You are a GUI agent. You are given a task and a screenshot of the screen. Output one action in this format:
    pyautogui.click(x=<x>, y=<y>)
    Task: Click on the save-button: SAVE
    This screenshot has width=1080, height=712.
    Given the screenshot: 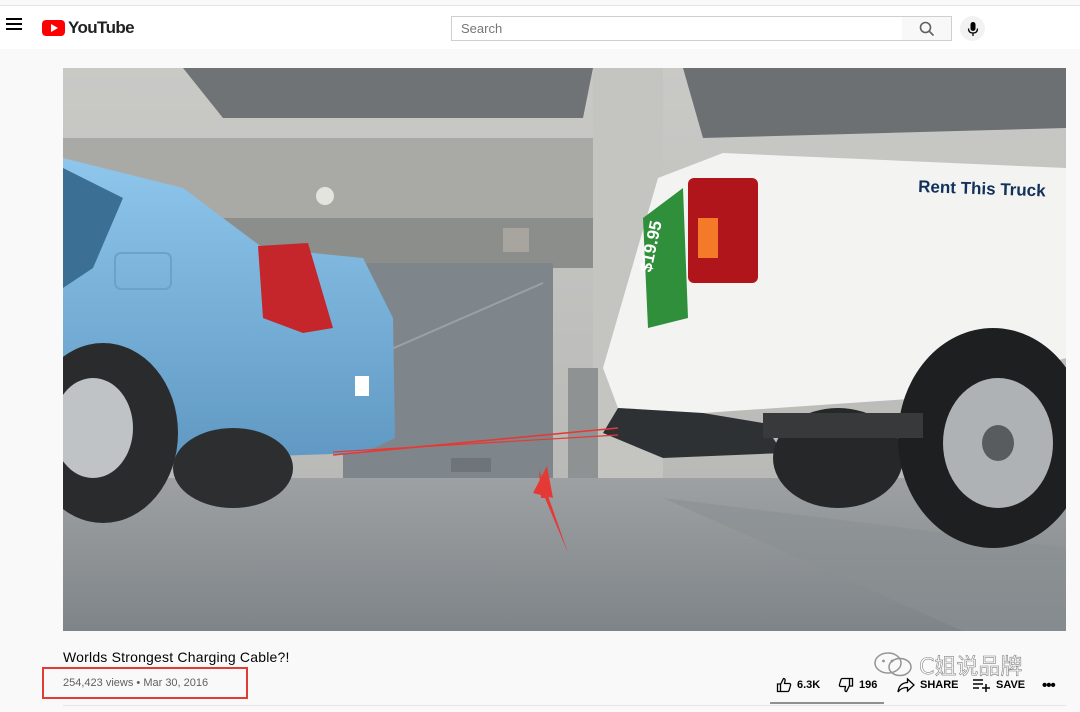 What is the action you would take?
    pyautogui.click(x=999, y=685)
    